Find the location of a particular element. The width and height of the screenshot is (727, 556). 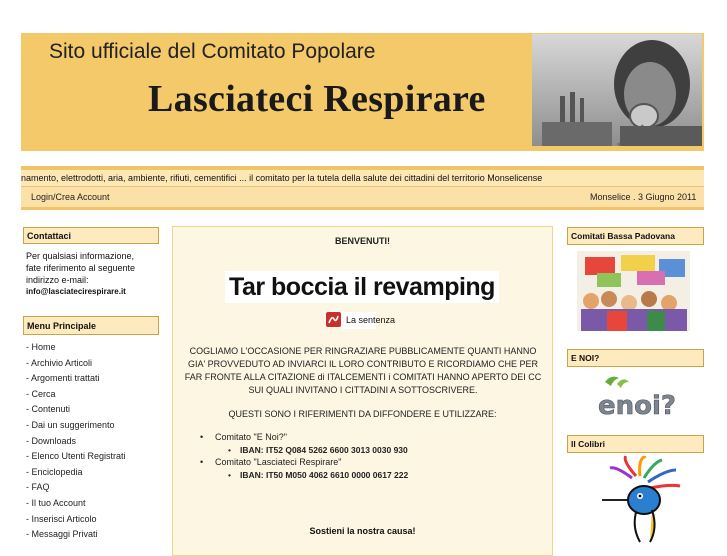

menu-item-downloads: - Downloads is located at coordinates (96, 442).